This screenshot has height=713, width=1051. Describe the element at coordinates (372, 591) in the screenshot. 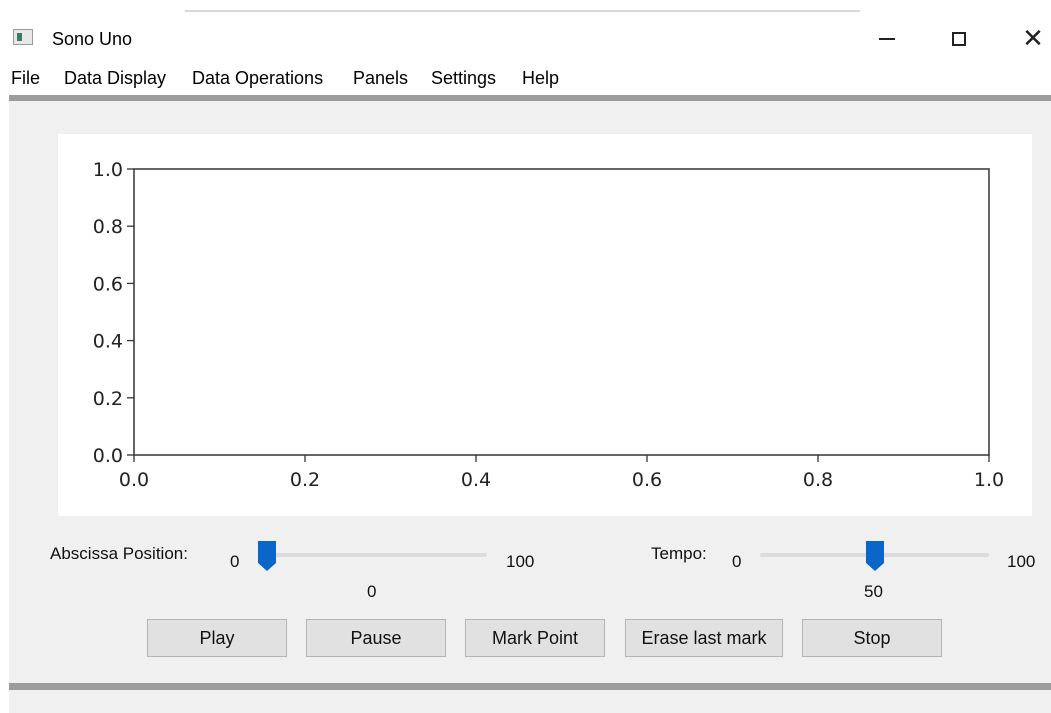

I see `abscissa-value-label: 0` at that location.